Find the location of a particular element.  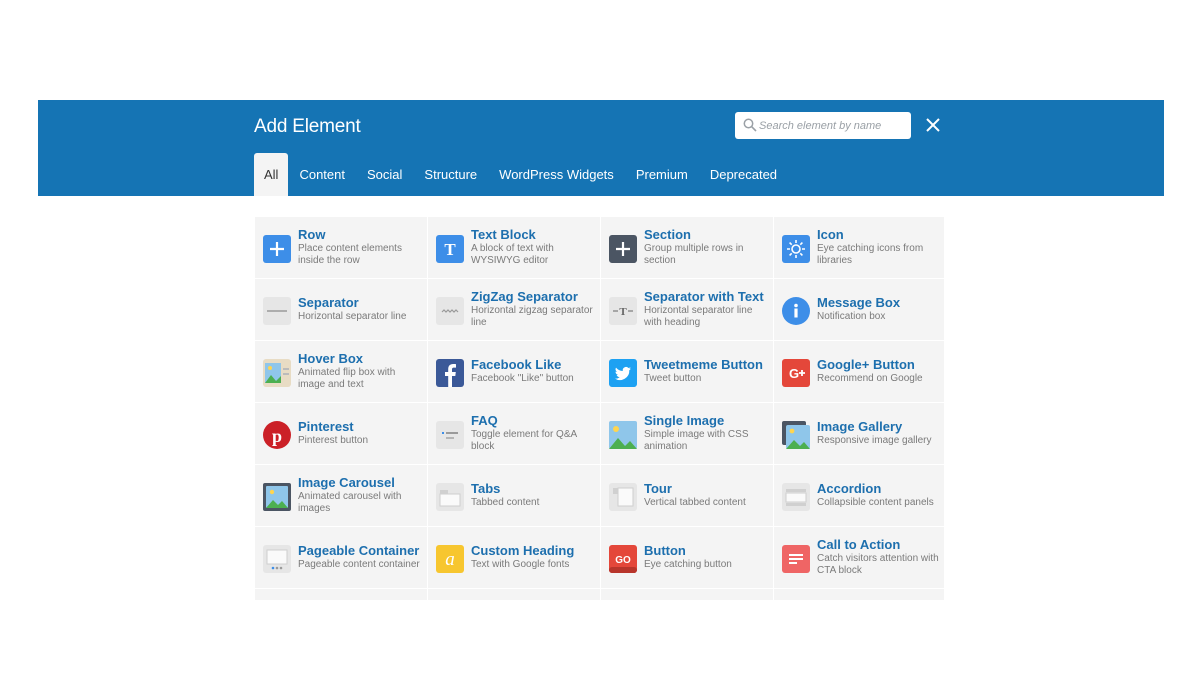

element-text: FAQ Toggle element for Q&A block is located at coordinates (533, 433).